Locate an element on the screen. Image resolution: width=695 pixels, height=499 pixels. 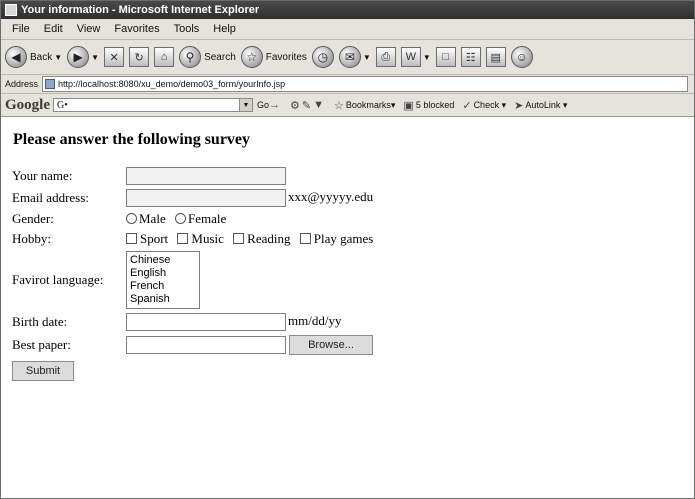
menu-view: View is located at coordinates (89, 29).